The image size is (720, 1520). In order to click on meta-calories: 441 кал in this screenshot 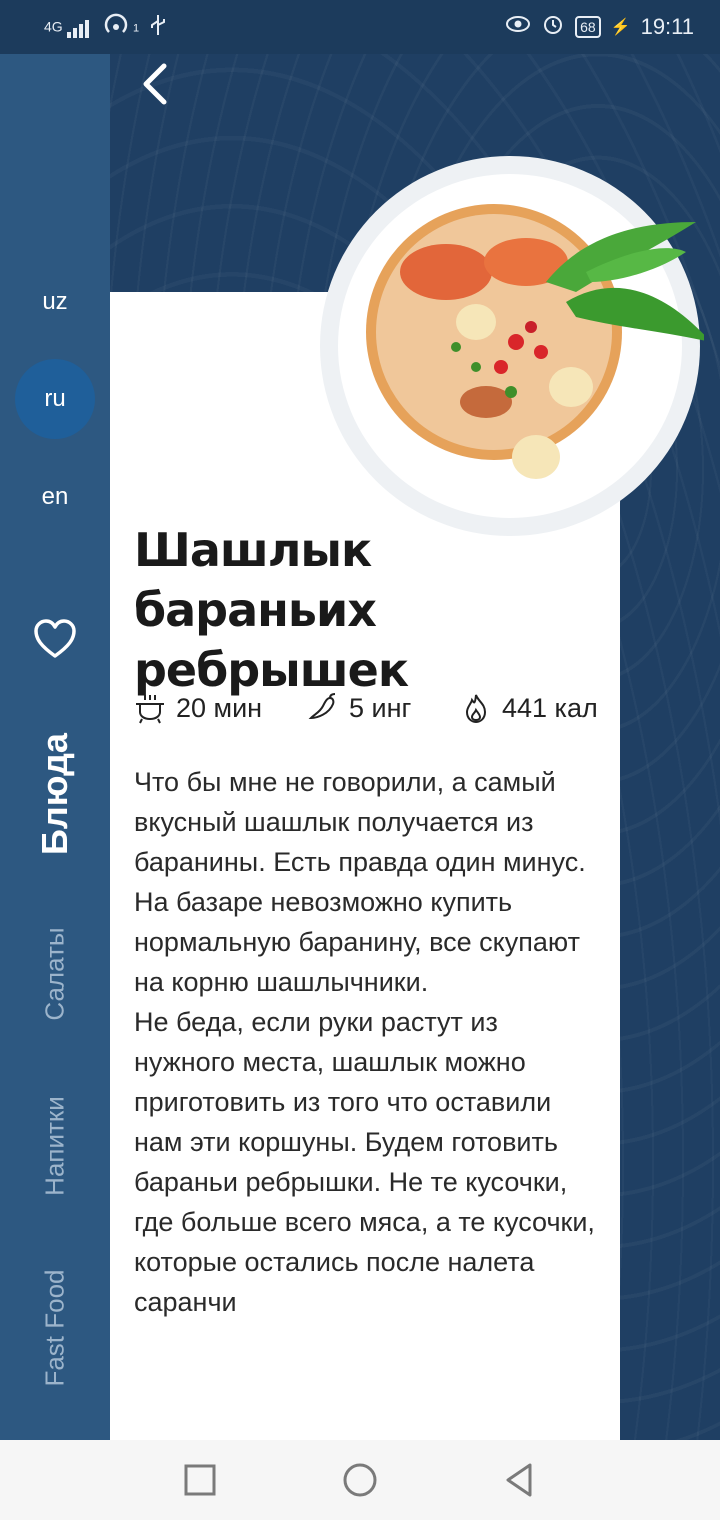, I will do `click(529, 708)`.